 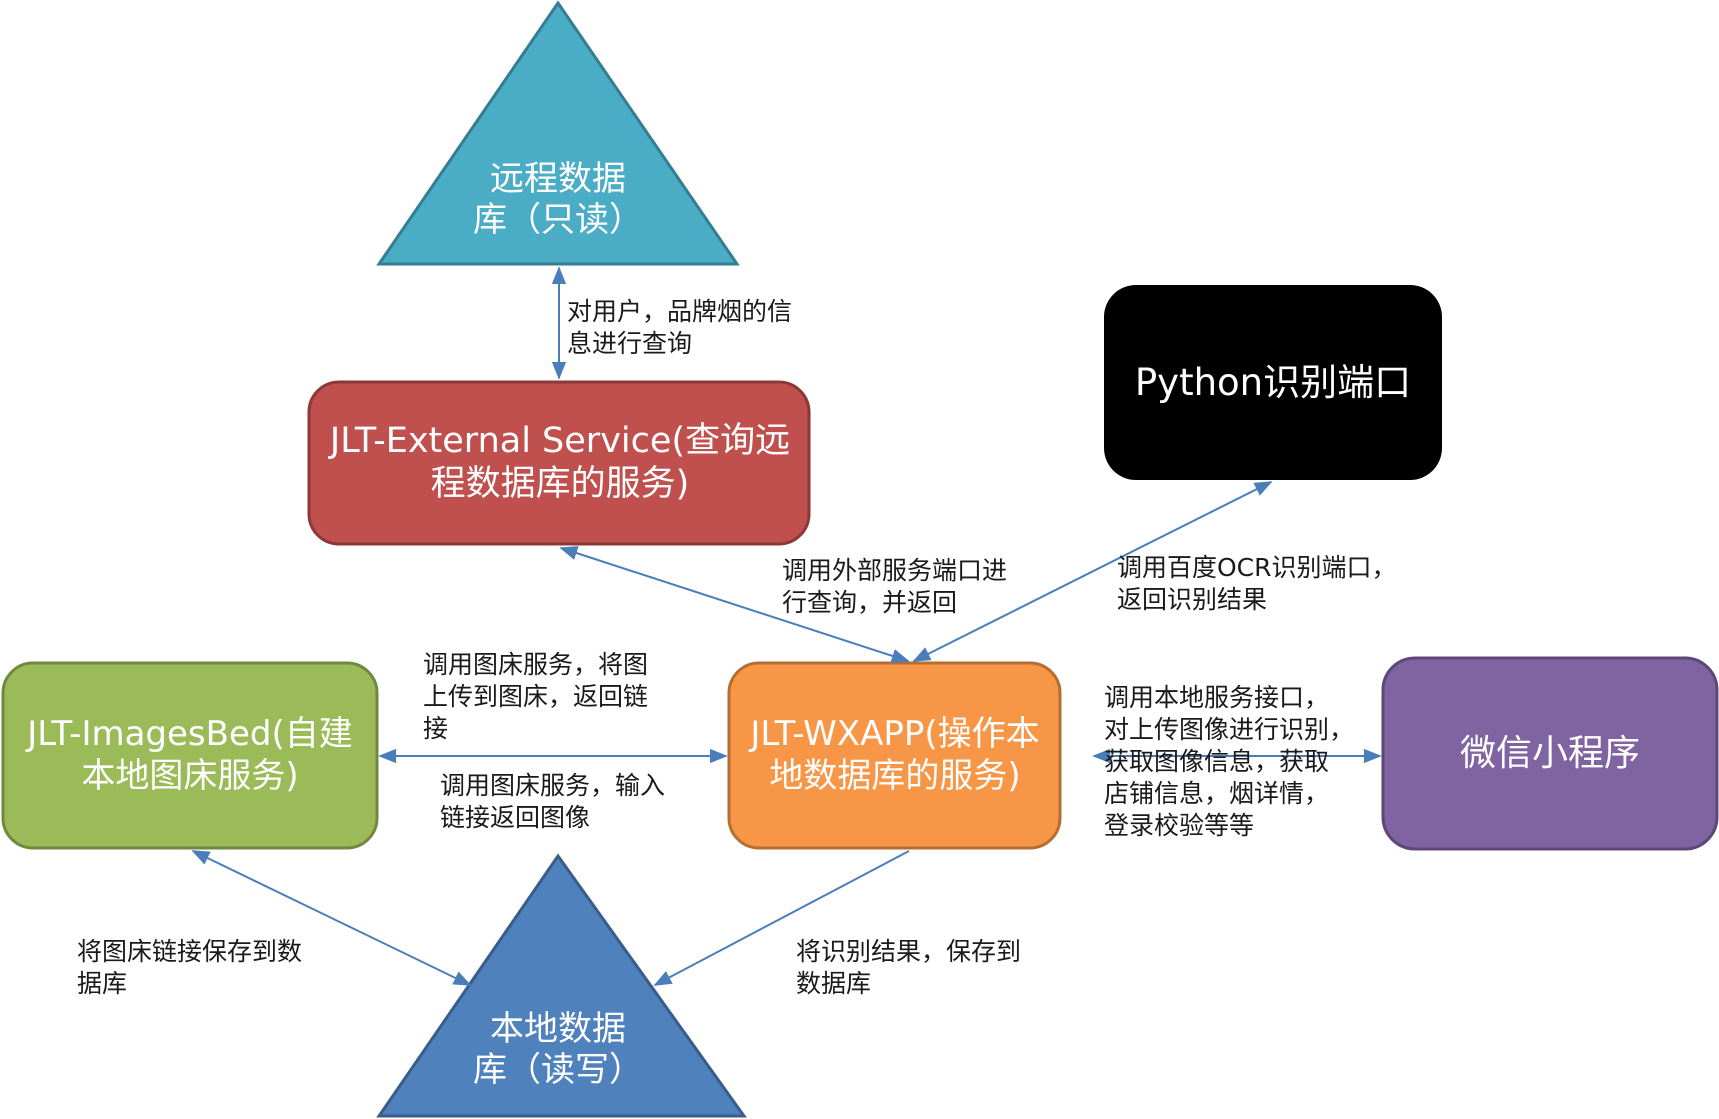 What do you see at coordinates (909, 967) in the screenshot?
I see `edge-label-wxapp-localdb: 将识别结果，保存到 数据库` at bounding box center [909, 967].